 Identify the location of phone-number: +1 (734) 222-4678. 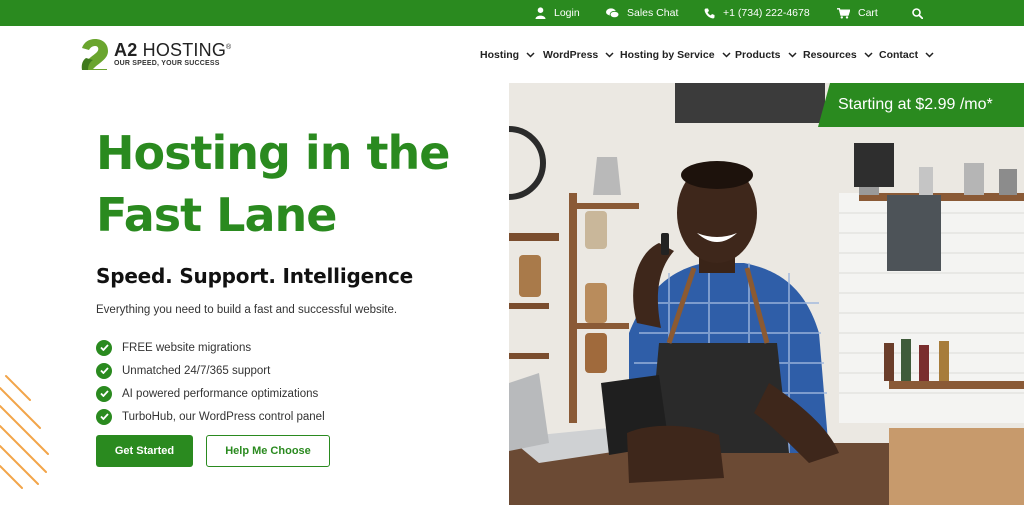
(766, 13).